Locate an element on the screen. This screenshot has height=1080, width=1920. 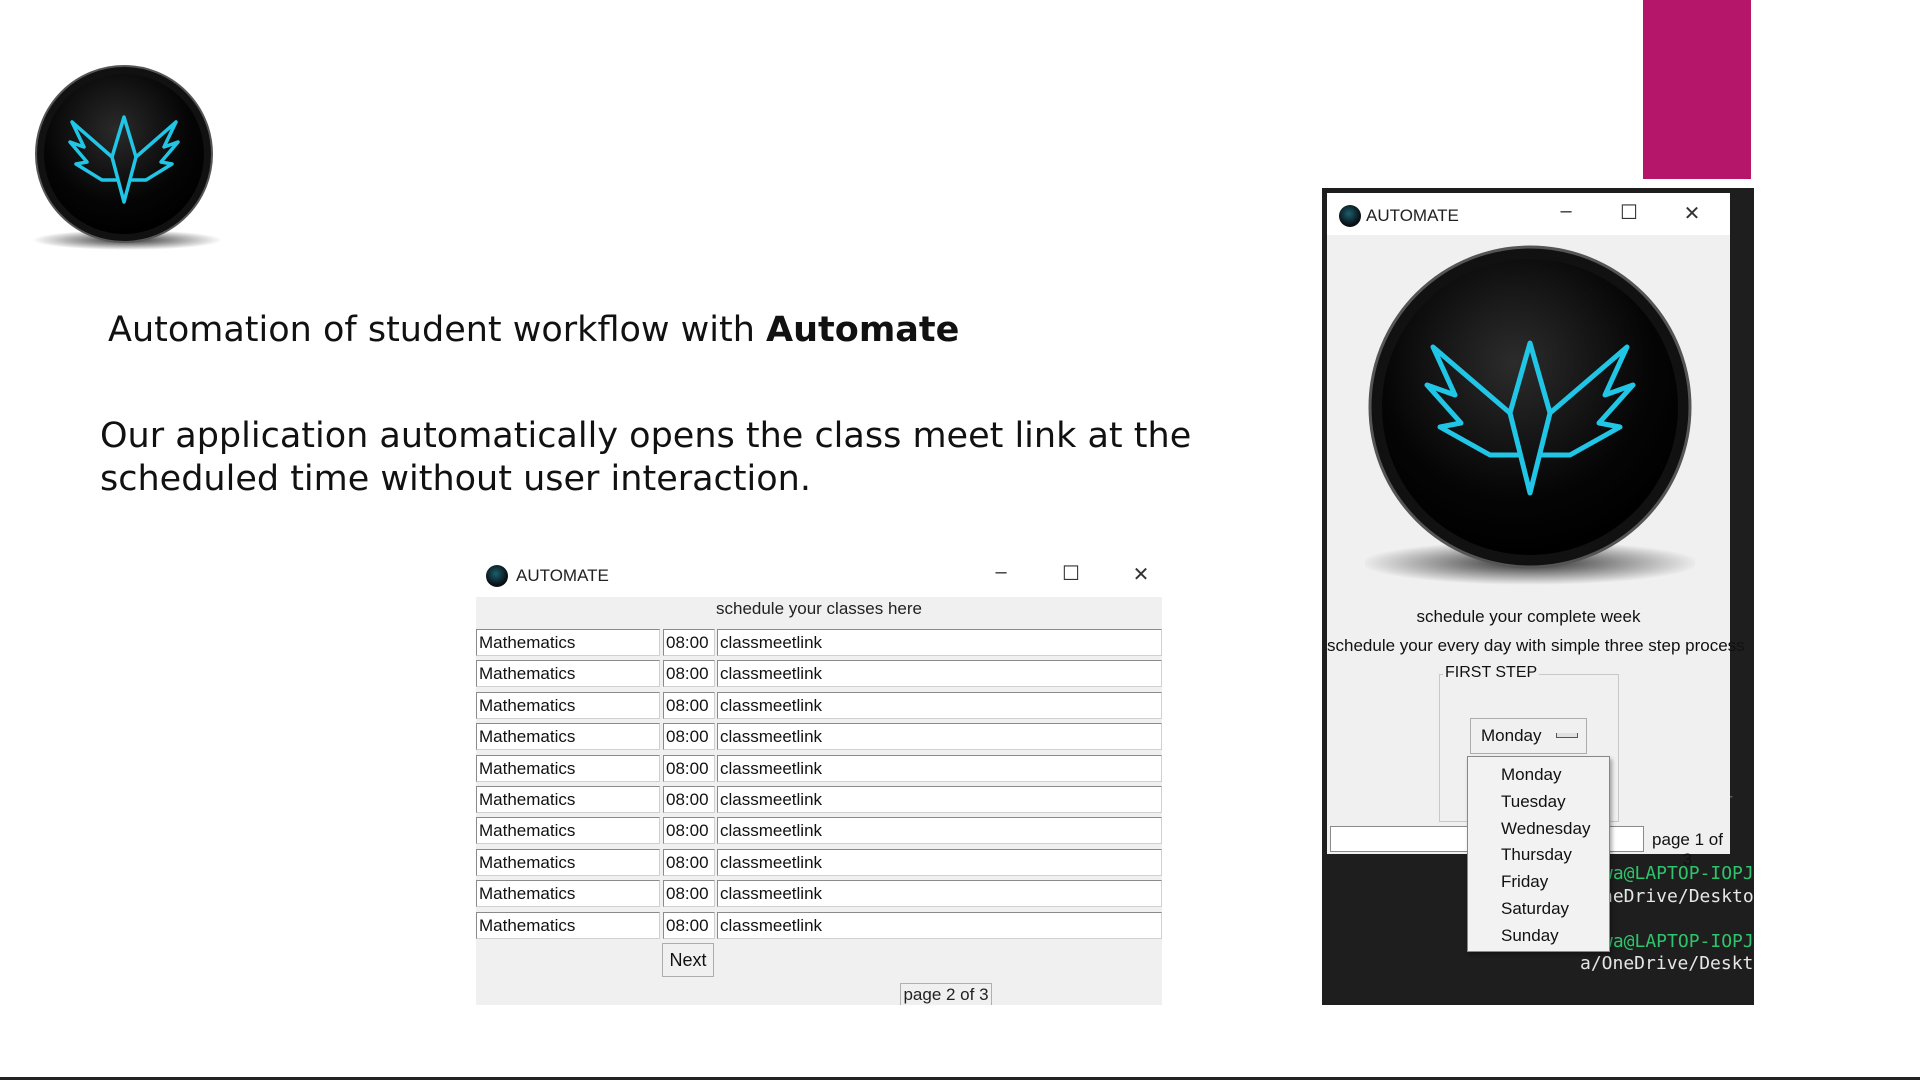
terminal-line: a/OneDrive/Desktop is located at coordinates (1667, 963).